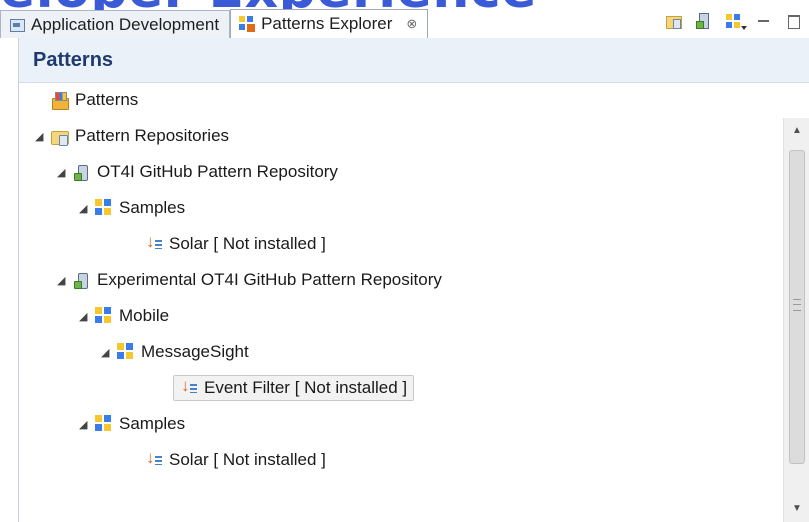 The height and width of the screenshot is (522, 809). What do you see at coordinates (796, 131) in the screenshot?
I see `scroll-up-arrow-icon: ▲` at bounding box center [796, 131].